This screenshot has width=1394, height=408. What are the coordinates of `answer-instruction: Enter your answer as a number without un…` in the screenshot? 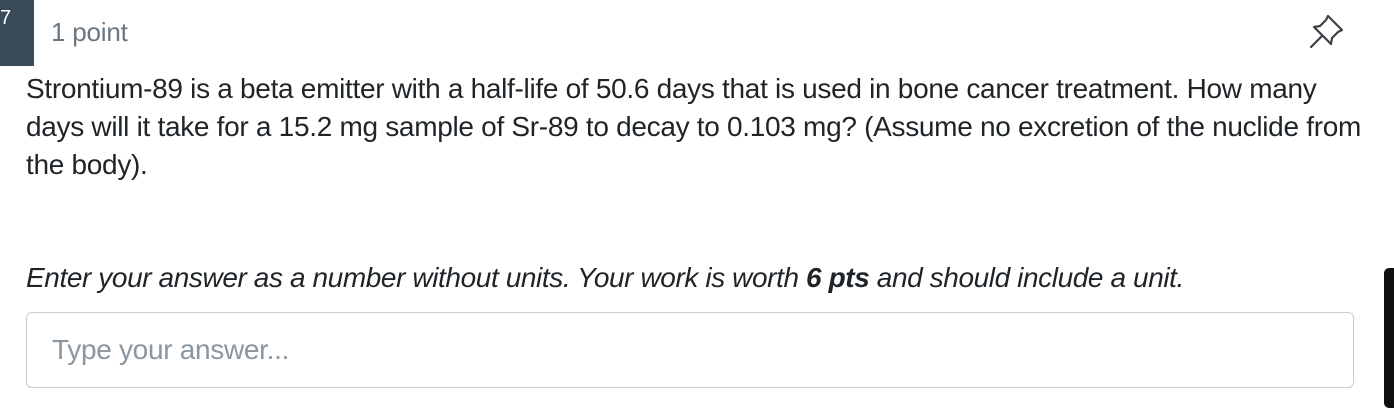 It's located at (696, 278).